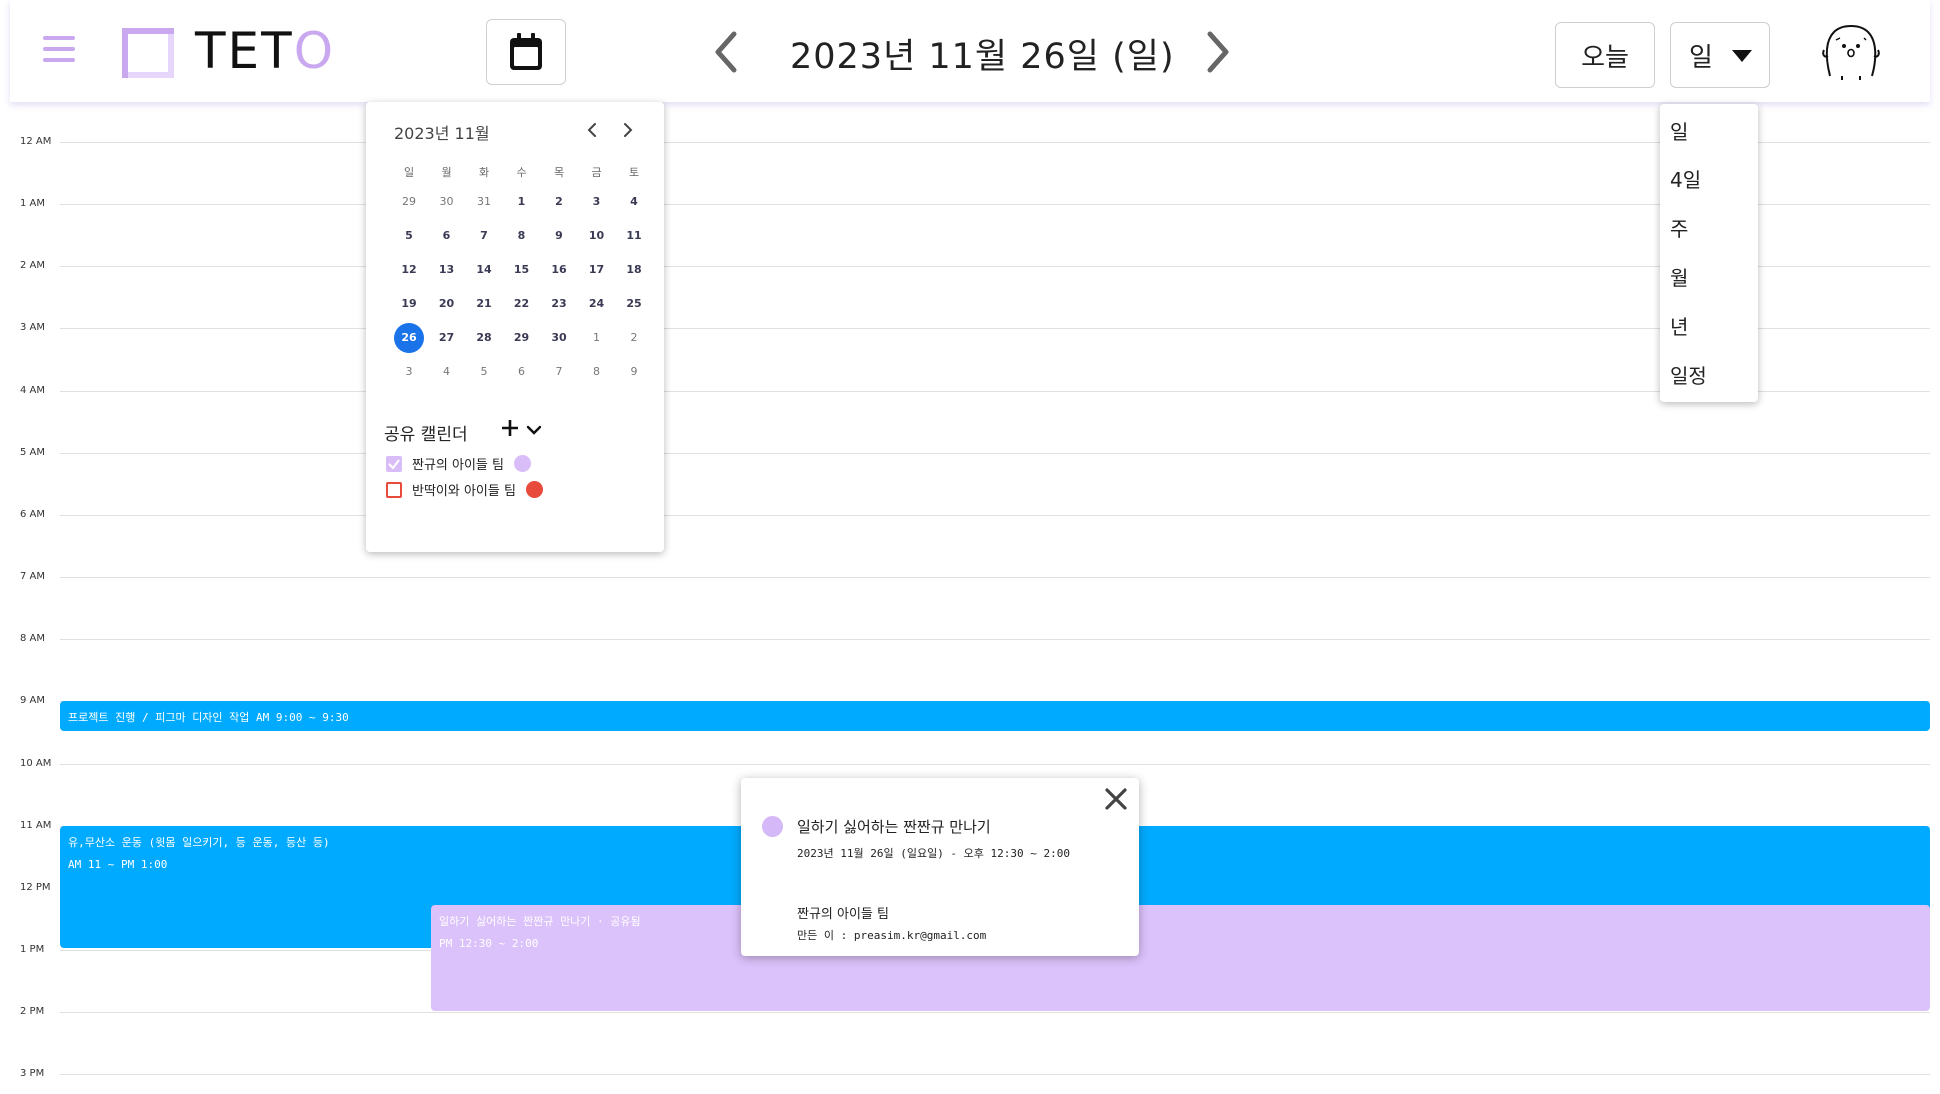  What do you see at coordinates (59, 51) in the screenshot?
I see `menu-icon` at bounding box center [59, 51].